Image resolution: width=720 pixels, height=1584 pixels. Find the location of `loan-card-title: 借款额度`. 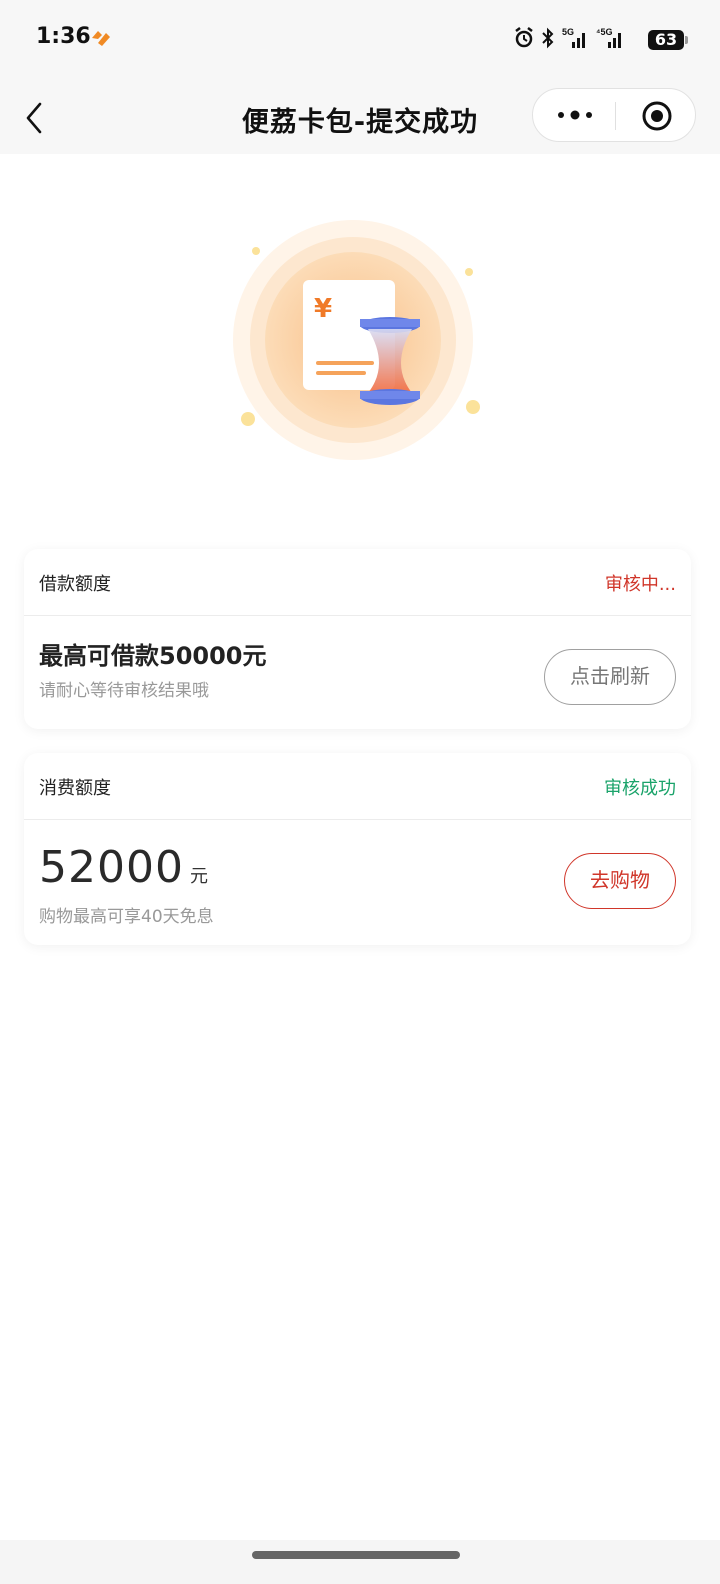

loan-card-title: 借款额度 is located at coordinates (75, 584).